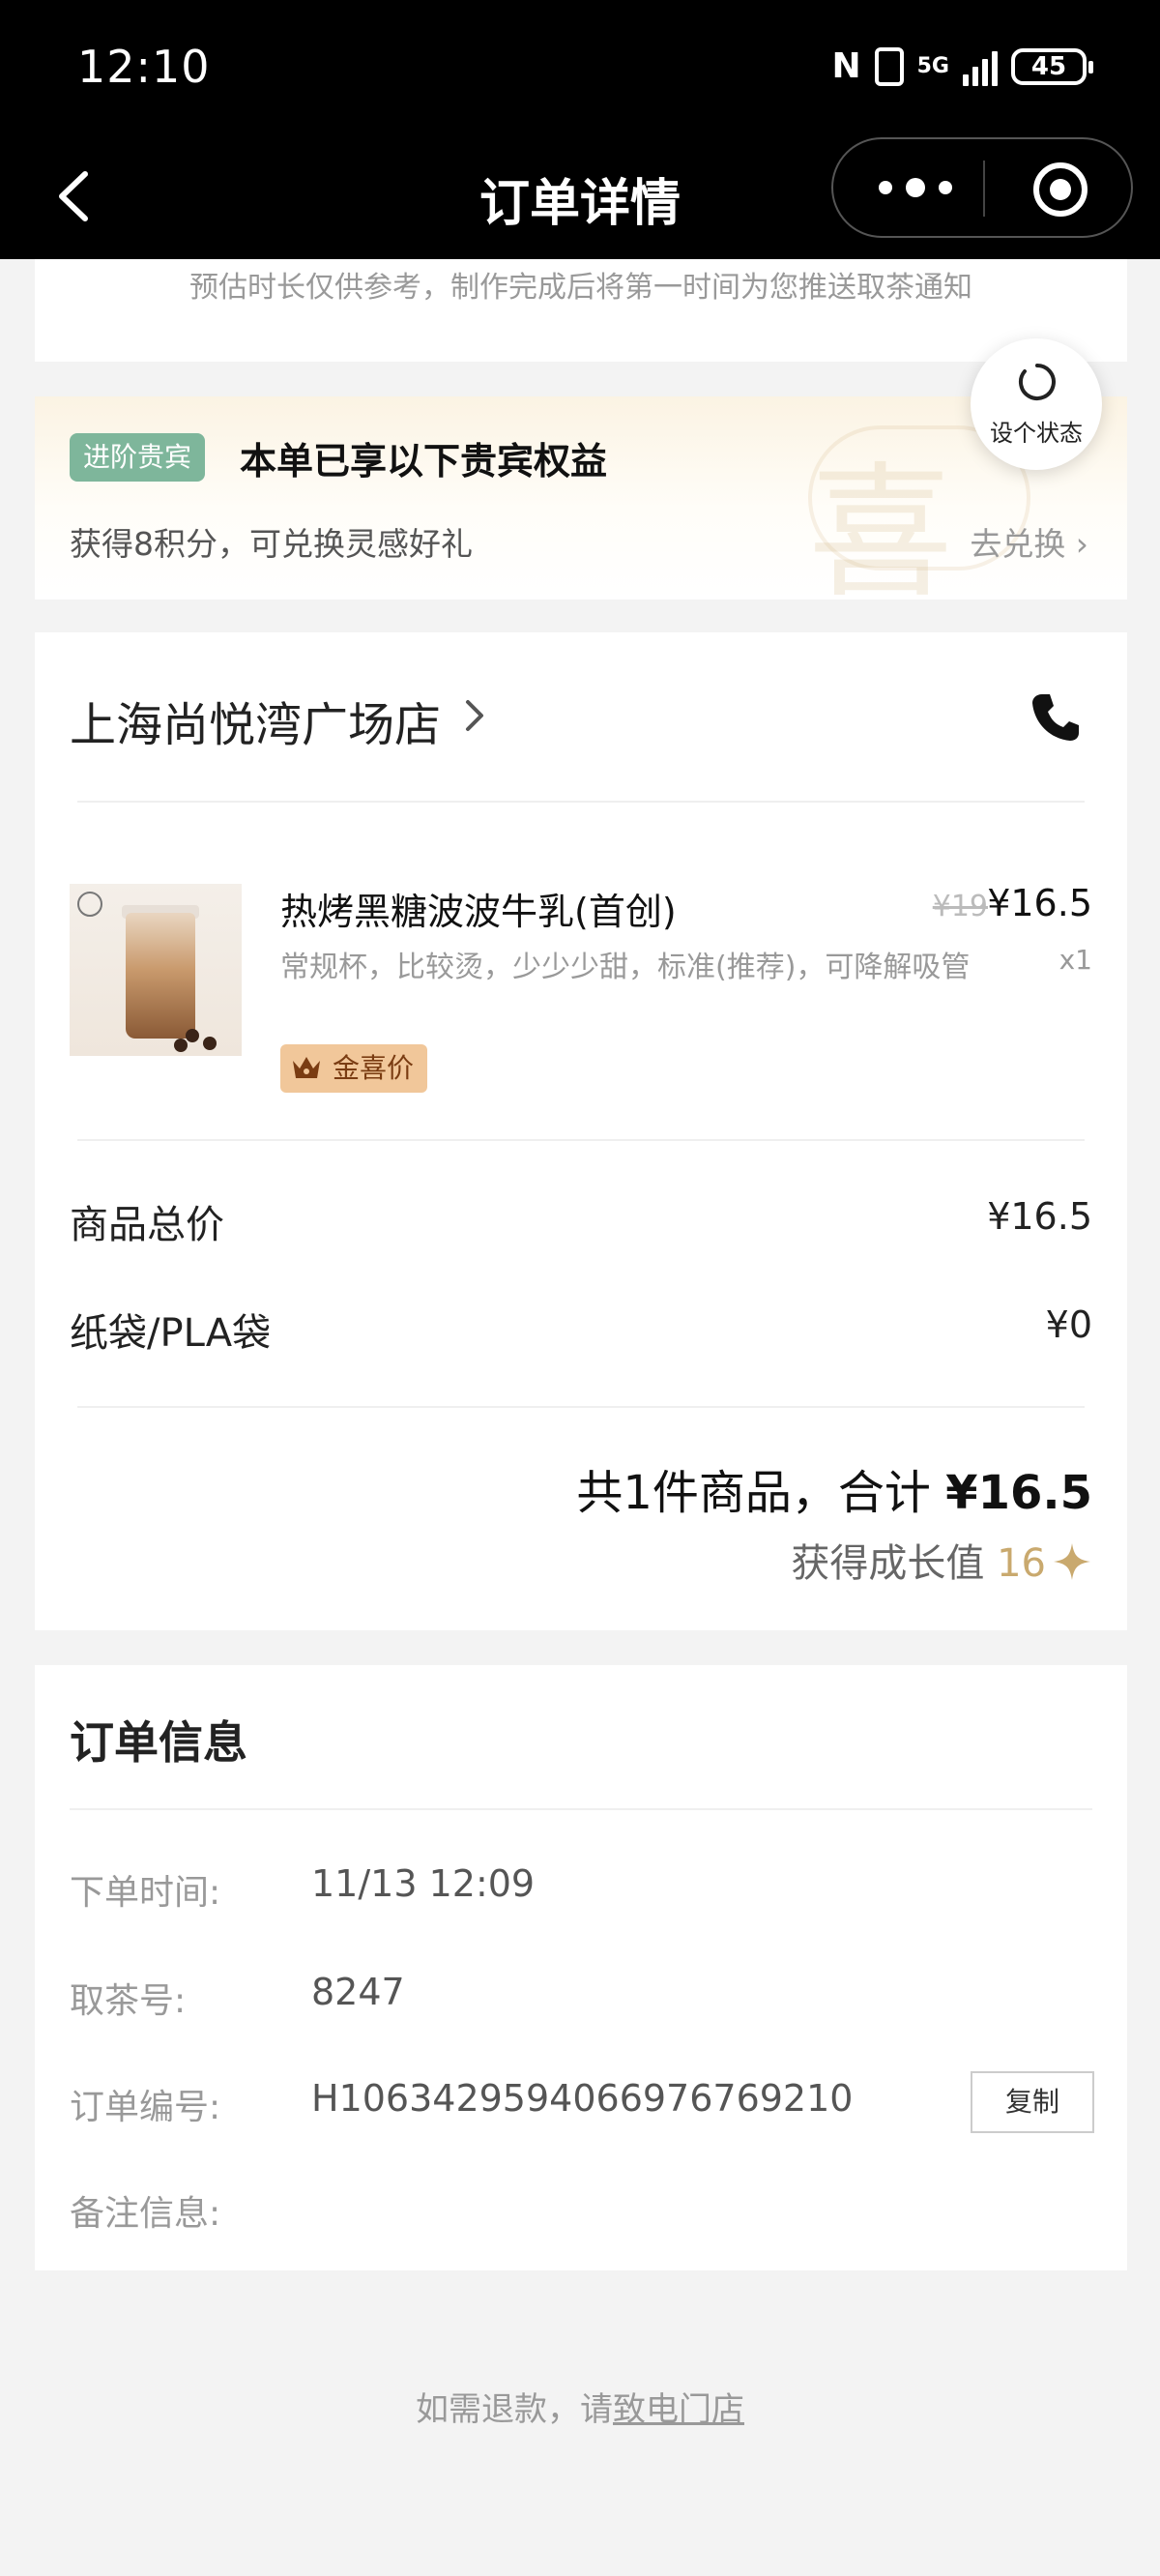 This screenshot has height=2576, width=1160. I want to click on pickup-number-value: 8247, so click(358, 1992).